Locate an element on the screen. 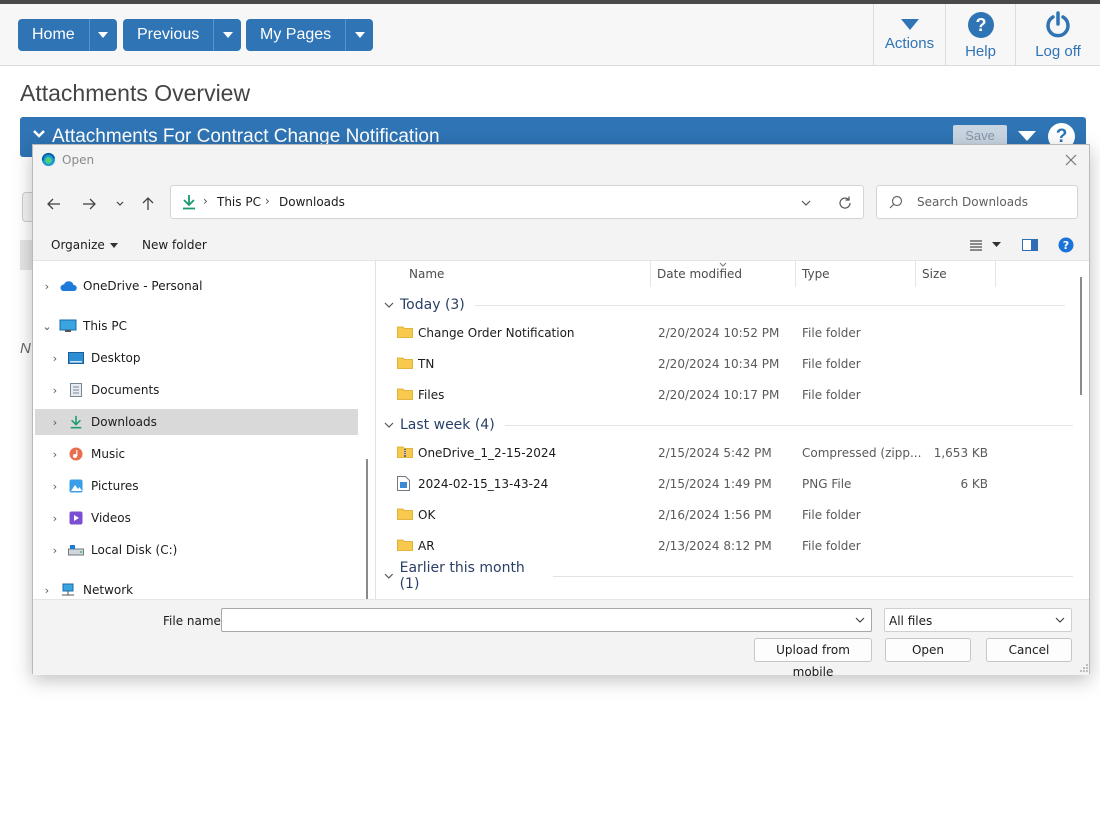 The height and width of the screenshot is (826, 1100). help-button: ? Help is located at coordinates (980, 35).